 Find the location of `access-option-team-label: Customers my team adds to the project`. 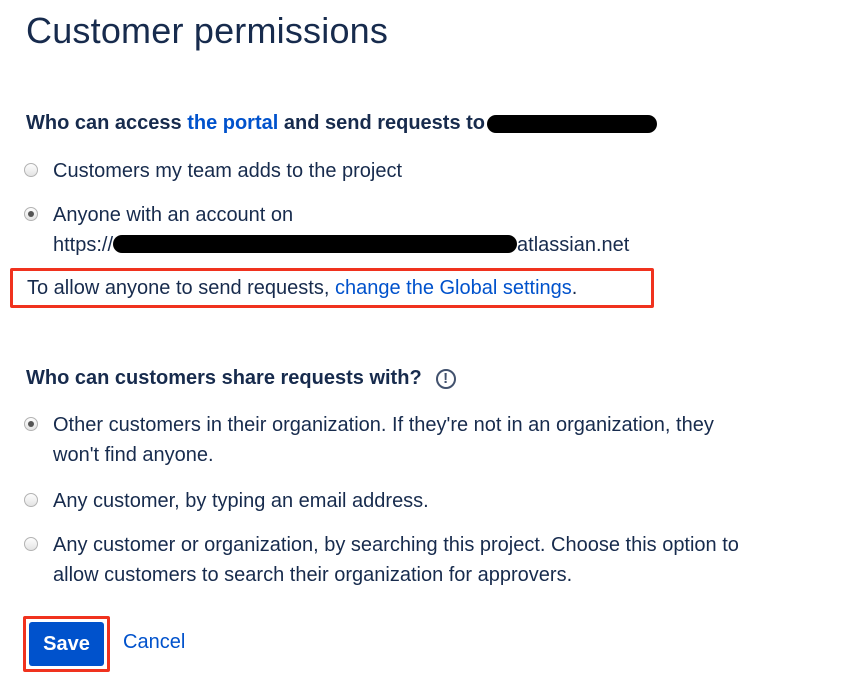

access-option-team-label: Customers my team adds to the project is located at coordinates (228, 171).